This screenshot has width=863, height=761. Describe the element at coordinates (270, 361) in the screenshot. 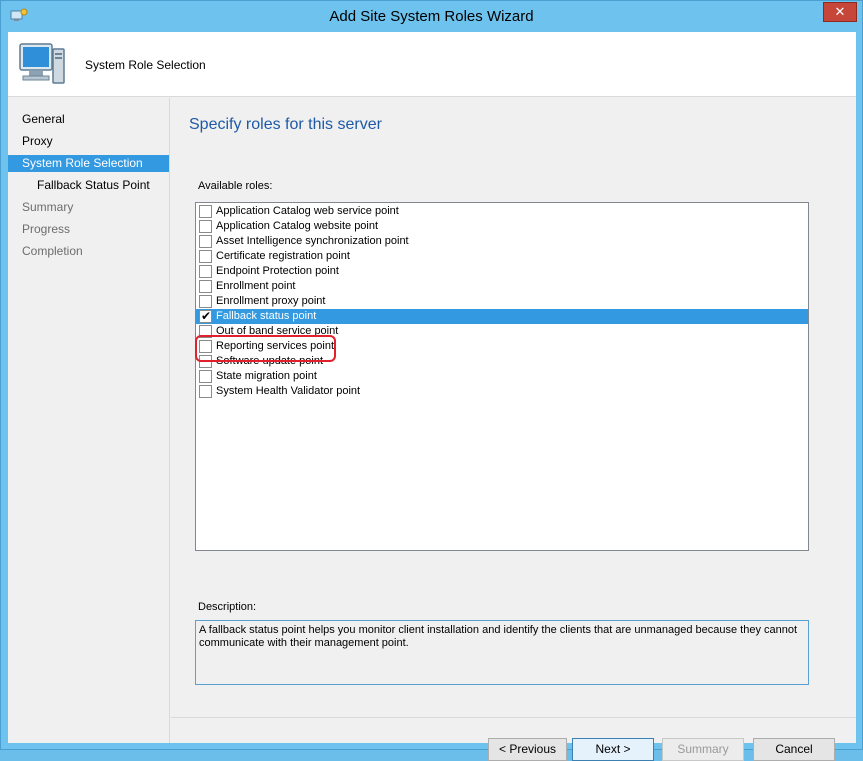

I see `role-label: Software update point` at that location.